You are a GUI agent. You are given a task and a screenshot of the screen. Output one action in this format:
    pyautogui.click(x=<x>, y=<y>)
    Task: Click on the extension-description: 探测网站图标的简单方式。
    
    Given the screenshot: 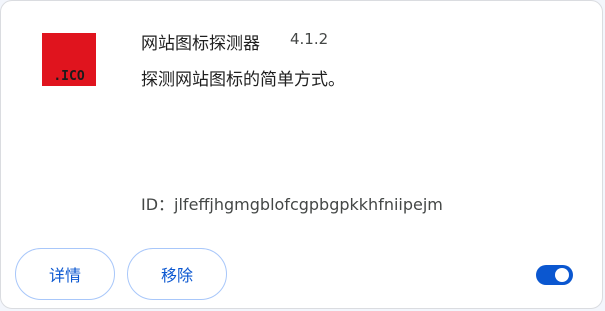 What is the action you would take?
    pyautogui.click(x=243, y=80)
    